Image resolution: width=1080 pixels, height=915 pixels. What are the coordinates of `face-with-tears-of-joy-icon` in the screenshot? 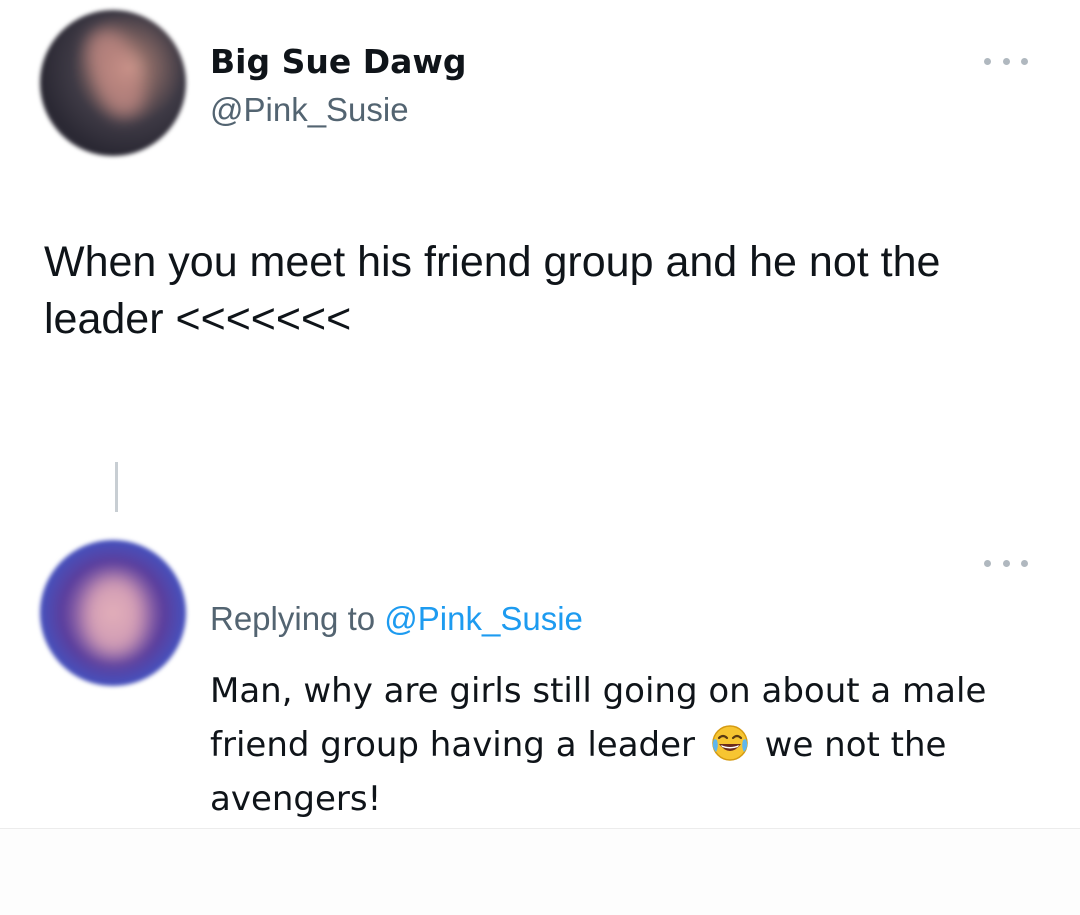 It's located at (730, 743).